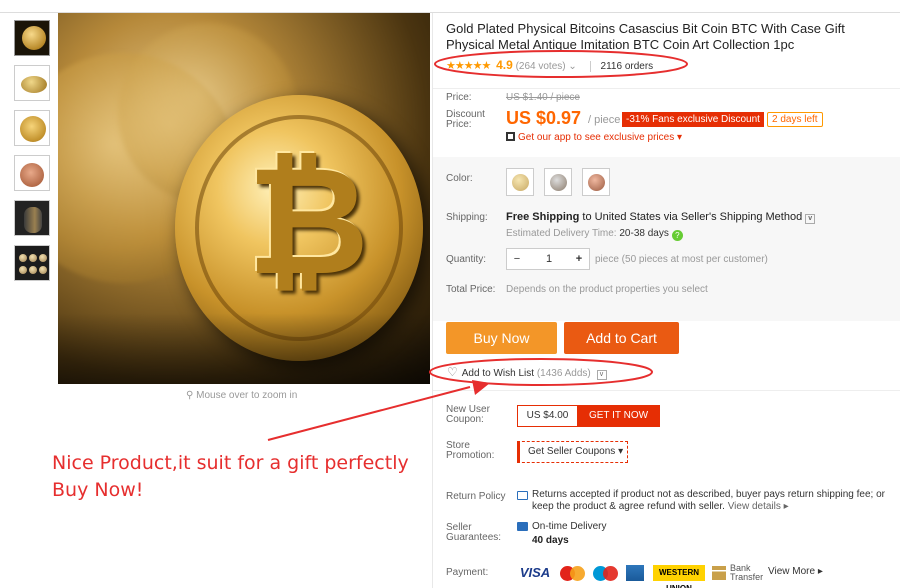 The width and height of the screenshot is (900, 588). Describe the element at coordinates (606, 573) in the screenshot. I see `maestro-icon` at that location.